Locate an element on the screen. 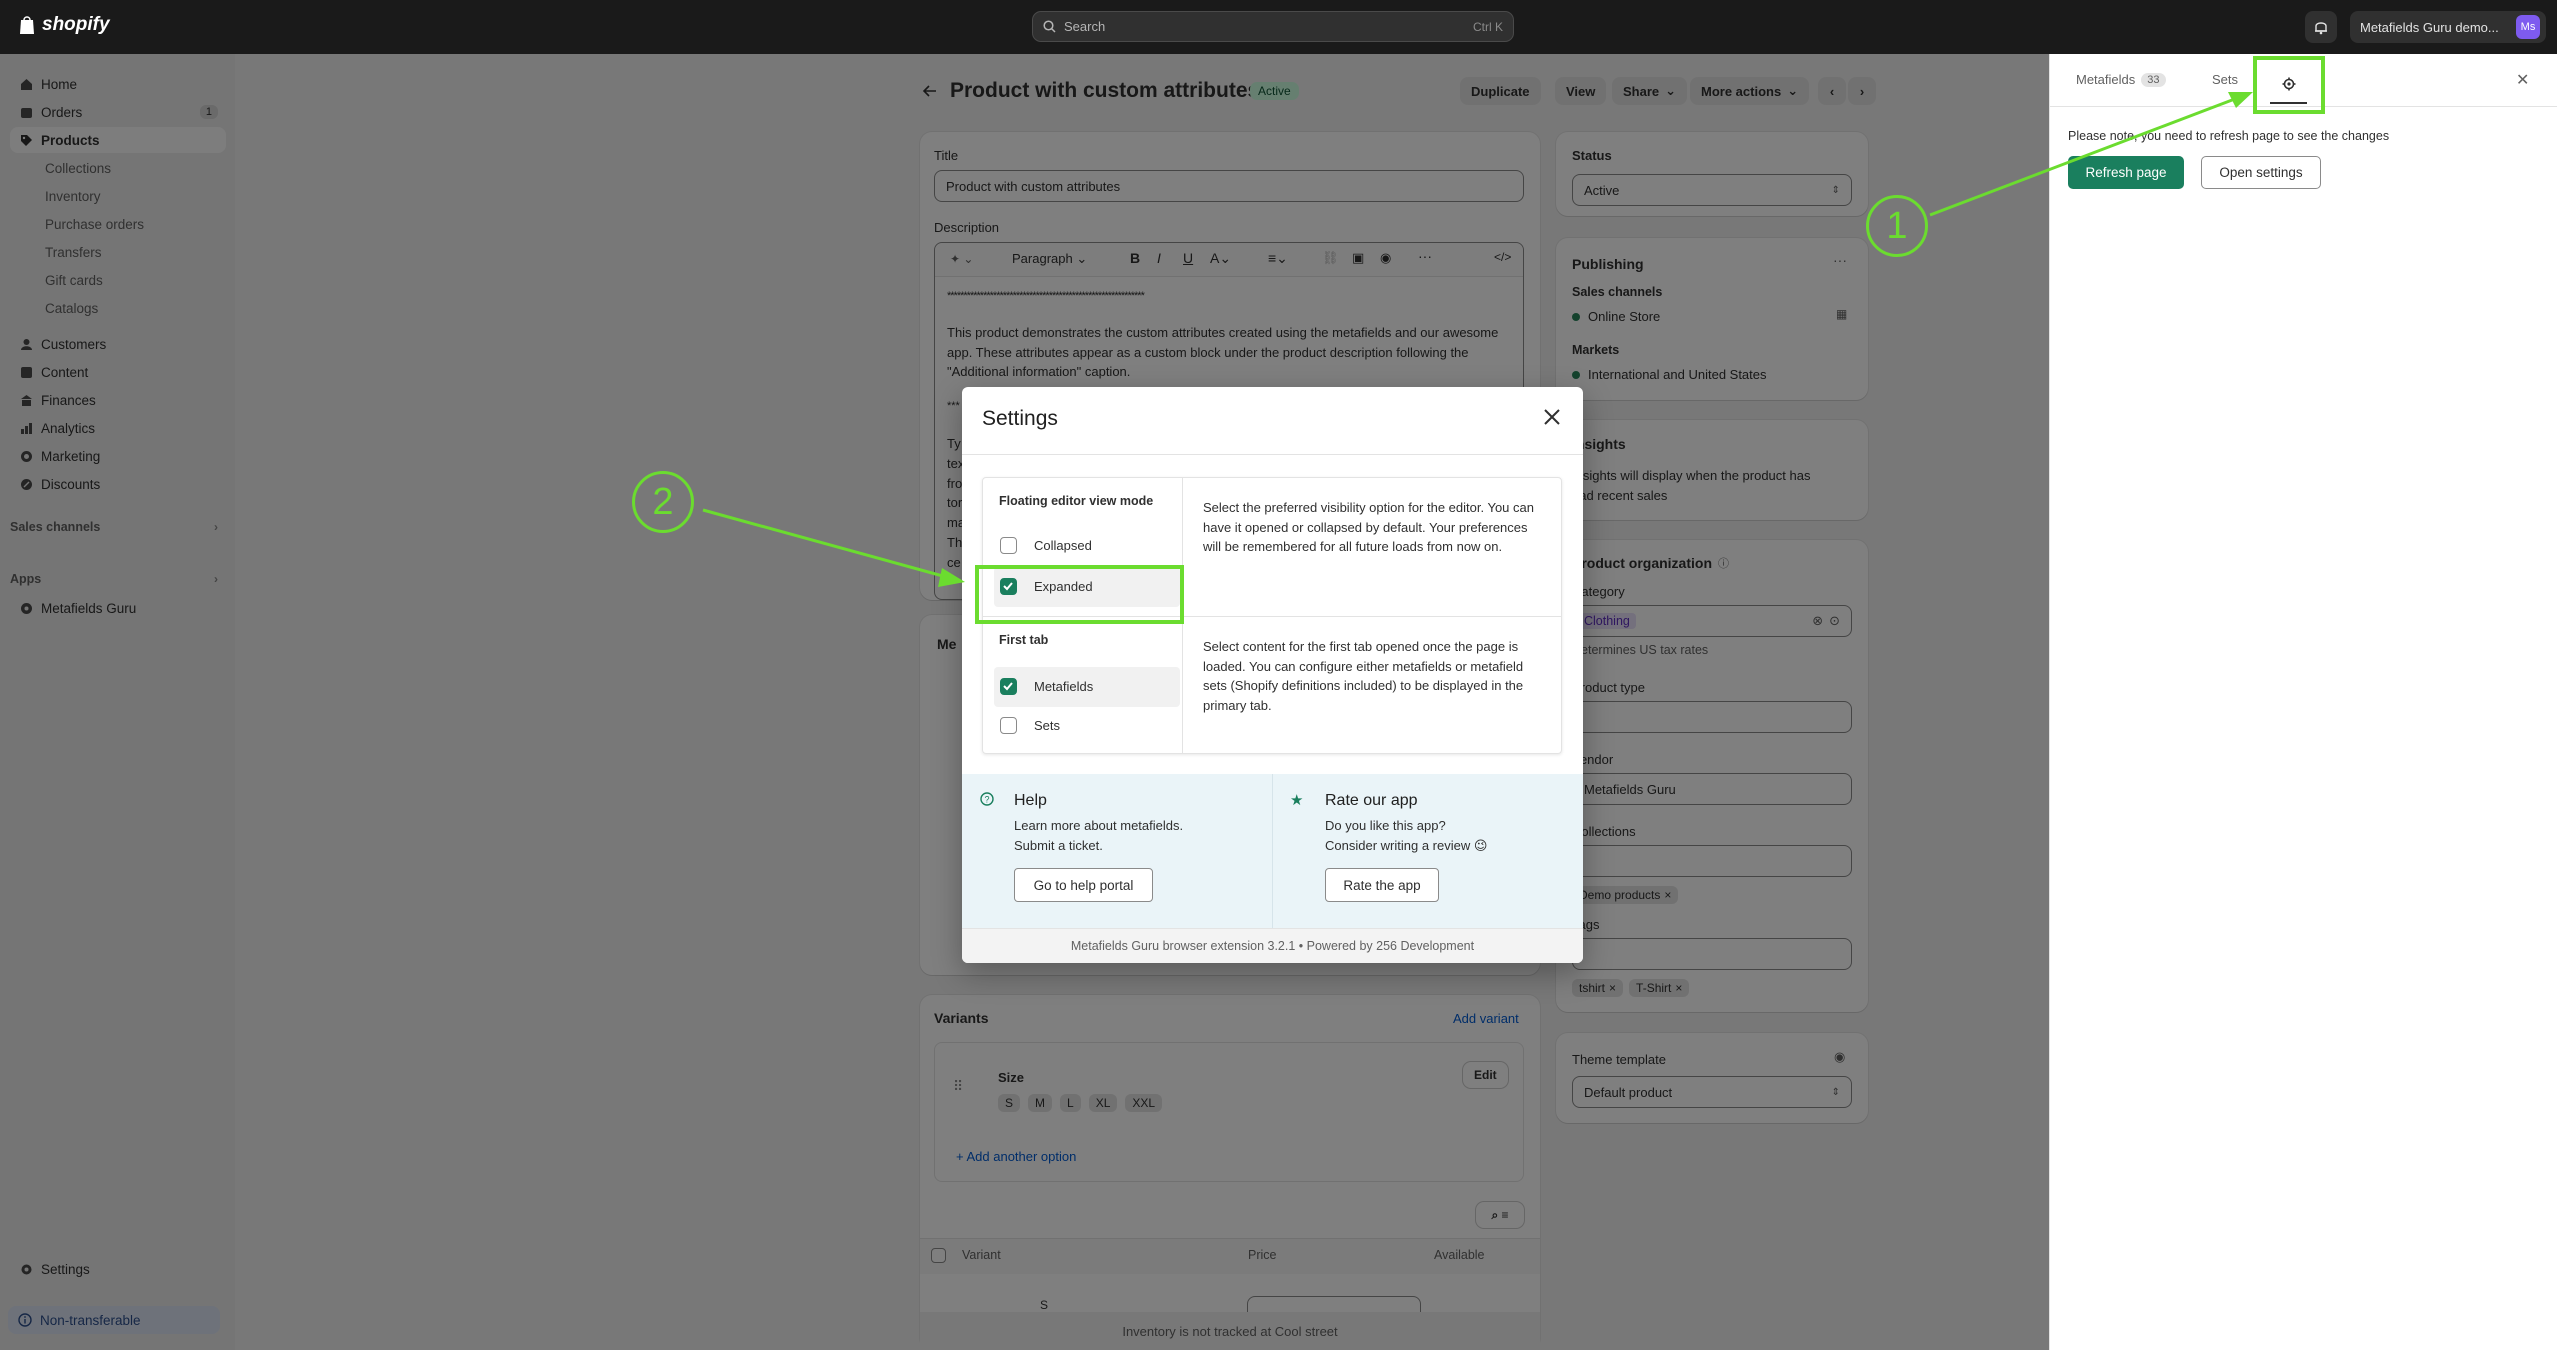 Image resolution: width=2557 pixels, height=1350 pixels. annotation-marker-2: 2 is located at coordinates (663, 502).